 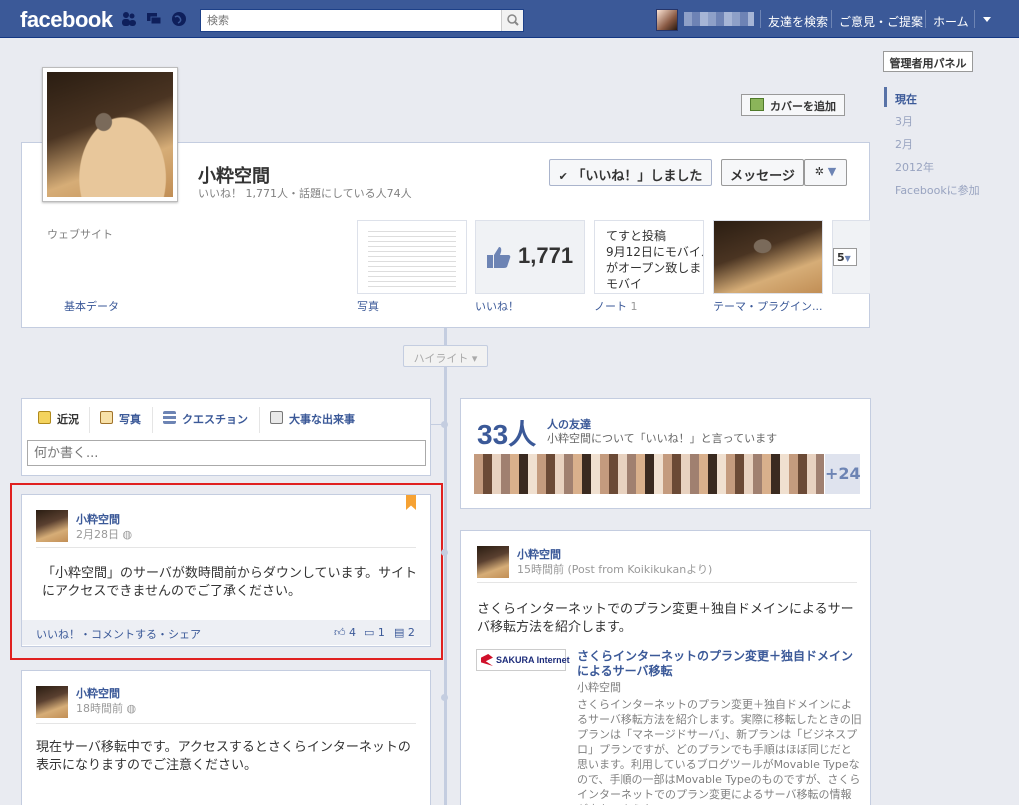 What do you see at coordinates (881, 21) in the screenshot?
I see `feedback-link: ご意見・ご提案` at bounding box center [881, 21].